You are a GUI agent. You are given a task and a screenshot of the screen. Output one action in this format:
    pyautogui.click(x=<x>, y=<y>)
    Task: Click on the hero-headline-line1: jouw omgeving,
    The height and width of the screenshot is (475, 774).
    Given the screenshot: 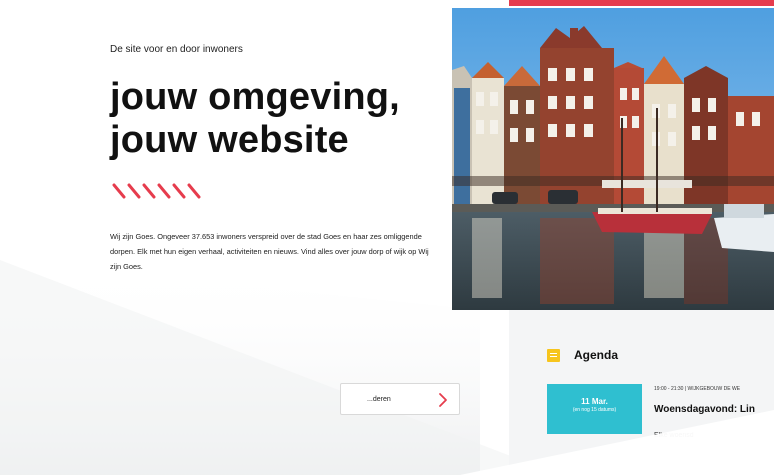 What is the action you would take?
    pyautogui.click(x=255, y=97)
    